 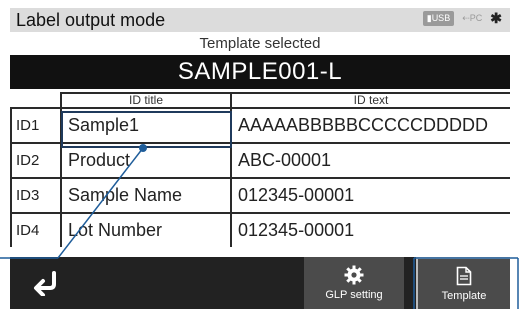 What do you see at coordinates (146, 100) in the screenshot?
I see `column-header-id-title: ID title` at bounding box center [146, 100].